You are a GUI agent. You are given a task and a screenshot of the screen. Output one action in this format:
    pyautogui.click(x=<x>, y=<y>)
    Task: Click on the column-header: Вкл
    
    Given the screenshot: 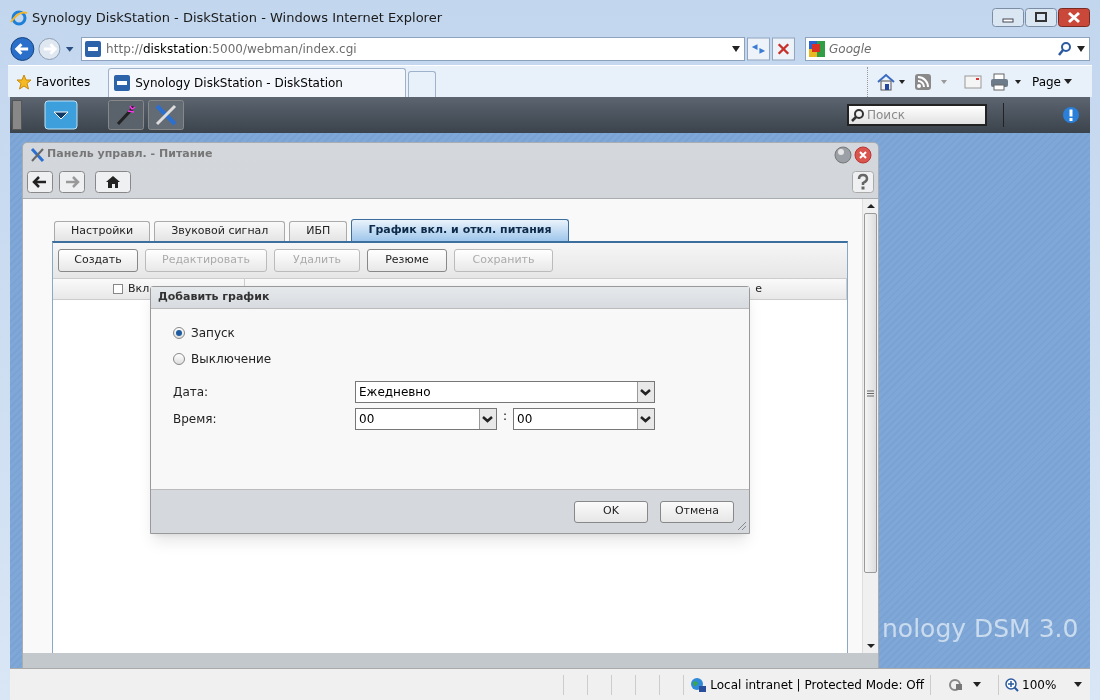 What is the action you would take?
    pyautogui.click(x=139, y=289)
    